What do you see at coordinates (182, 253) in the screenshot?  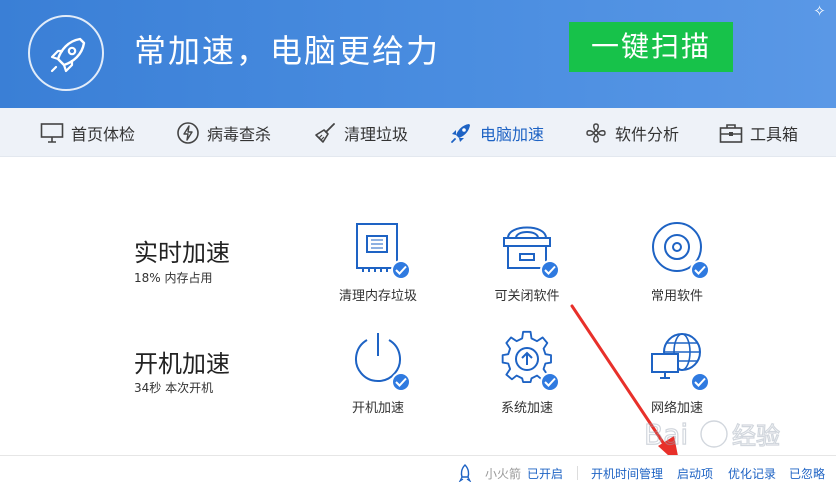 I see `realtime-speedup-title: 实时加速` at bounding box center [182, 253].